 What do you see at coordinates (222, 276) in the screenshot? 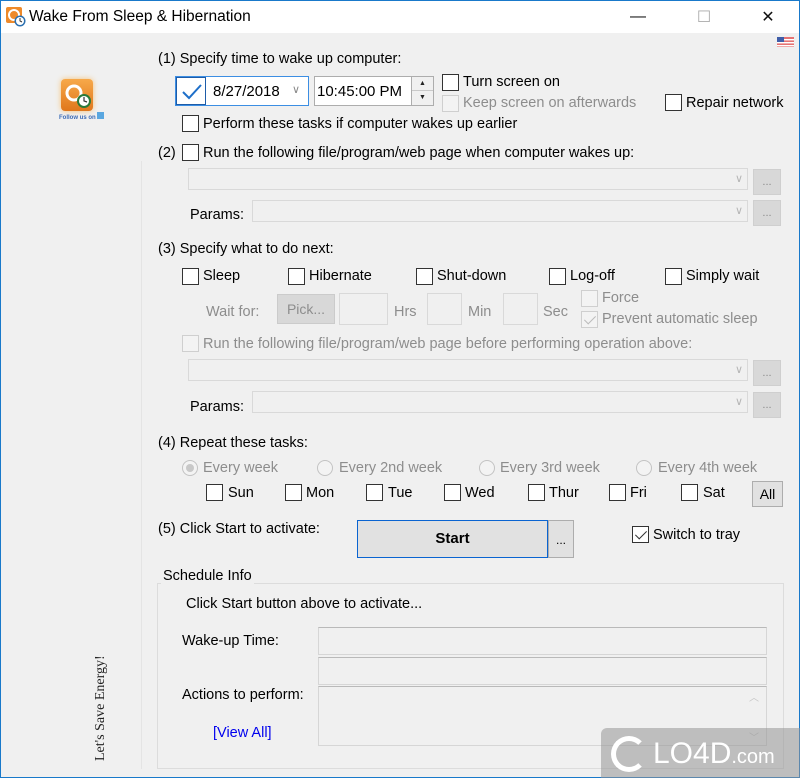
I see `sleep-label: Sleep` at bounding box center [222, 276].